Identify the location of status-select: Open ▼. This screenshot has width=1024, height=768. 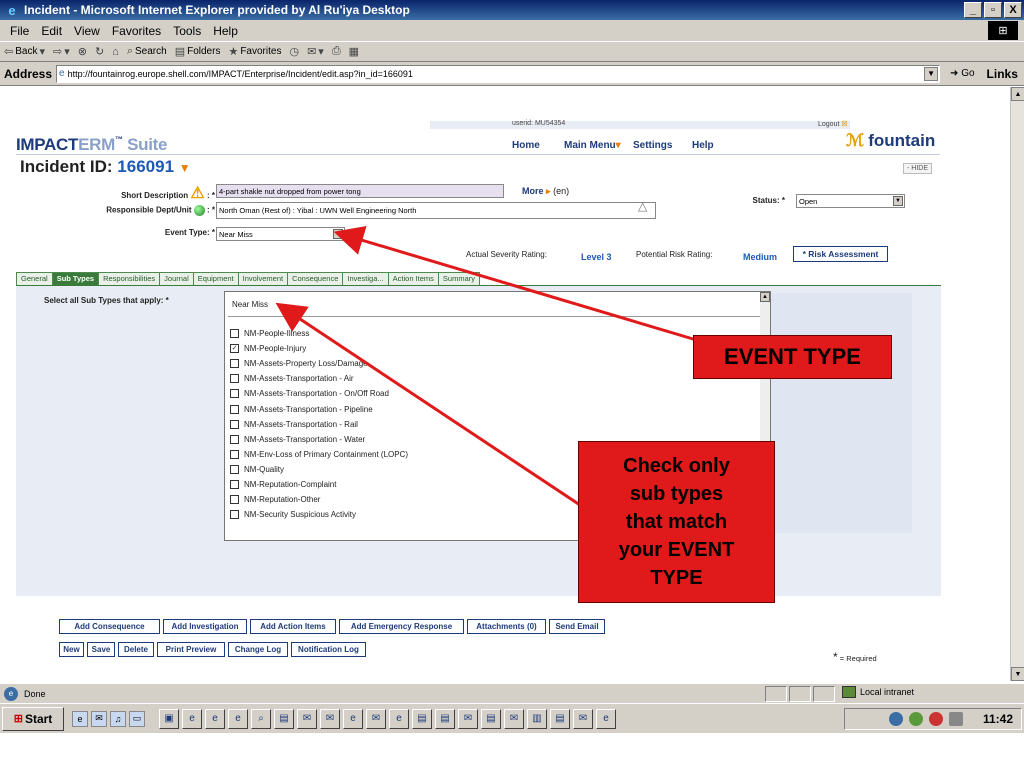
(850, 201).